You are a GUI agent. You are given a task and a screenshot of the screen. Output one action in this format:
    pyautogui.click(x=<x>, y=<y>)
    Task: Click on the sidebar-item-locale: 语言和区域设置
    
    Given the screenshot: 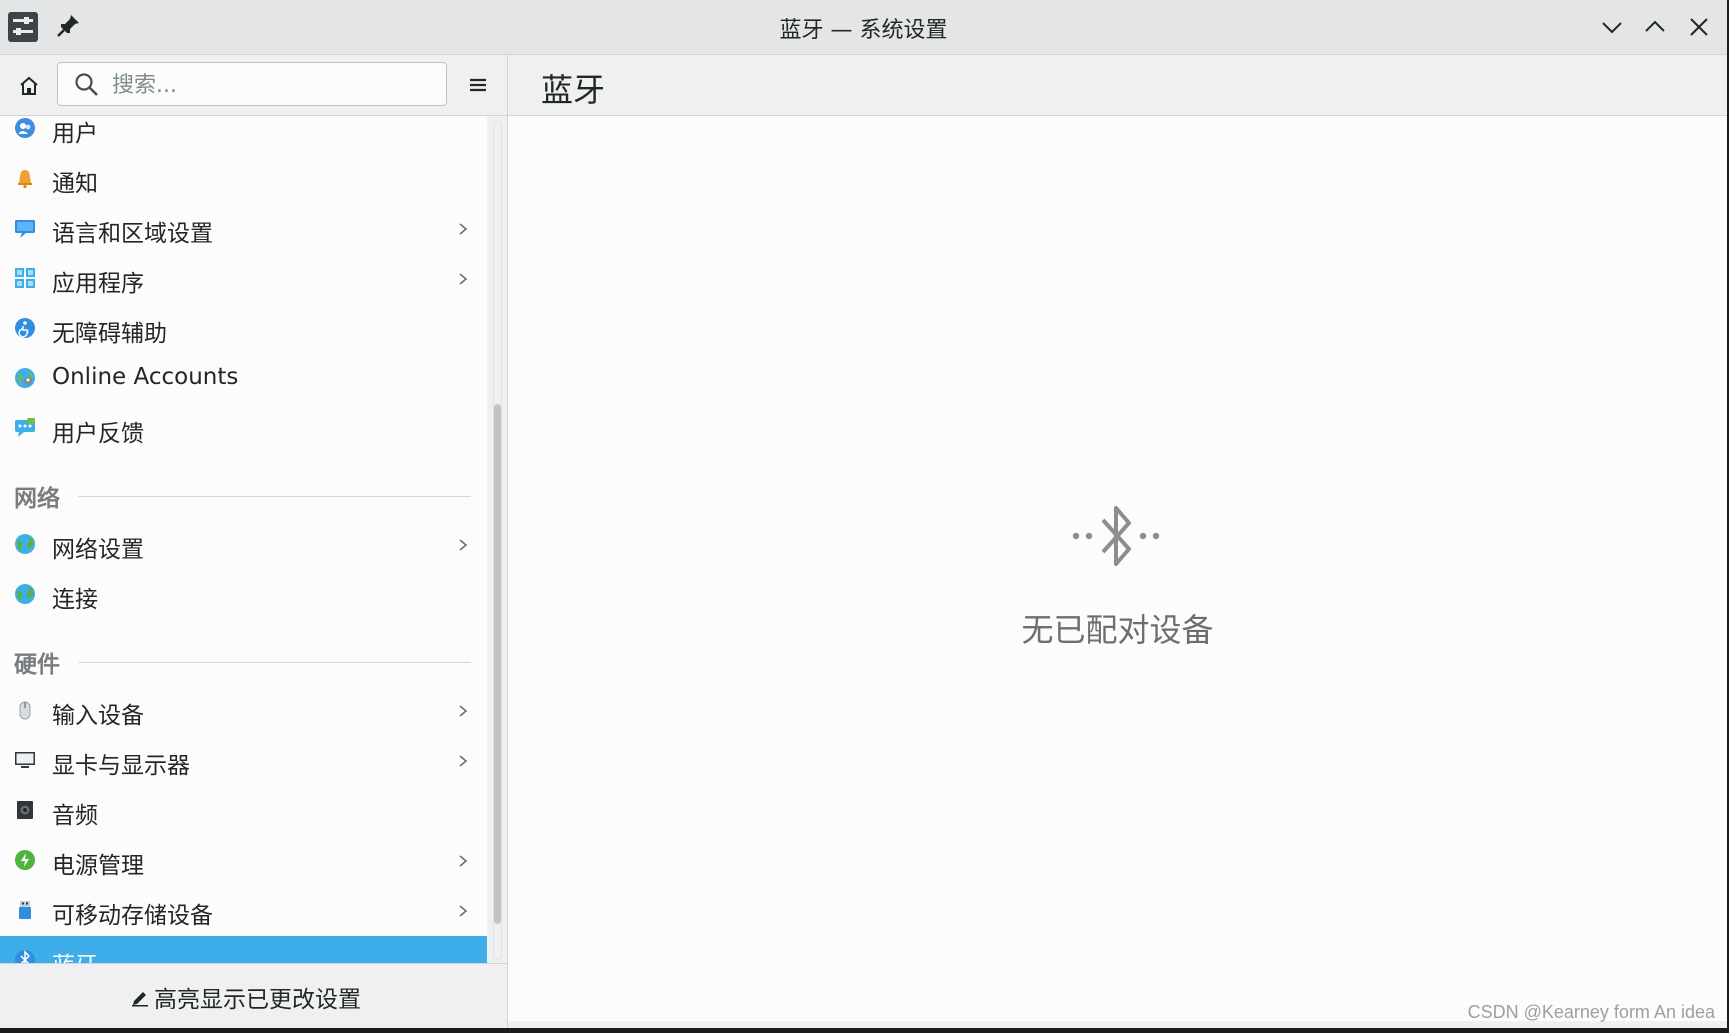 What is the action you would take?
    pyautogui.click(x=243, y=229)
    